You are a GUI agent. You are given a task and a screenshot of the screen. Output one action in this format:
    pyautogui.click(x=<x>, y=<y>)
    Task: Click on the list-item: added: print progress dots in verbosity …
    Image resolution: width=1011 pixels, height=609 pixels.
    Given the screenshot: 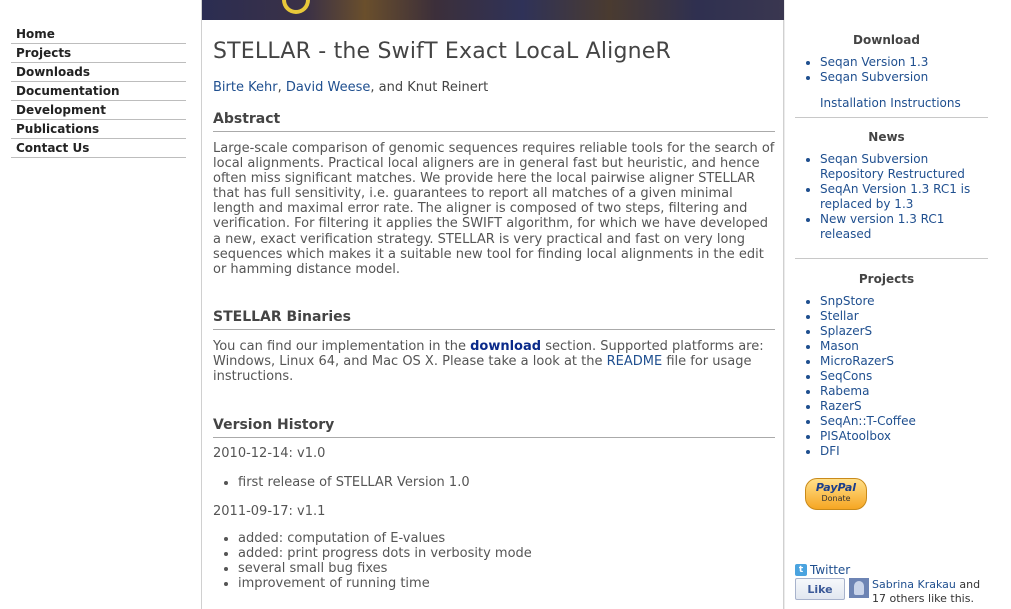 What is the action you would take?
    pyautogui.click(x=506, y=553)
    